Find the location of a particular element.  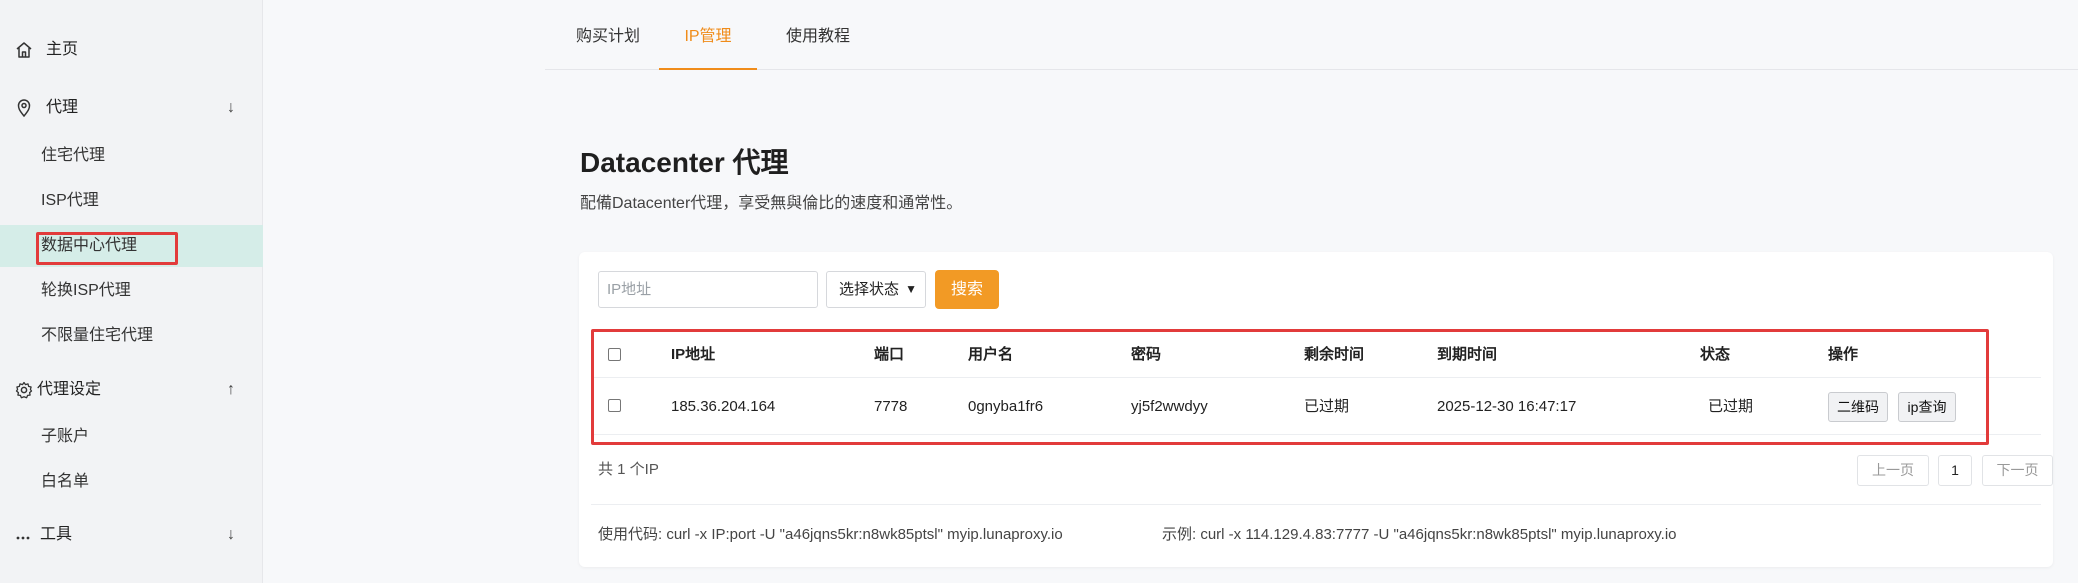

sidebar-item-home: 主页 is located at coordinates (131, 50).